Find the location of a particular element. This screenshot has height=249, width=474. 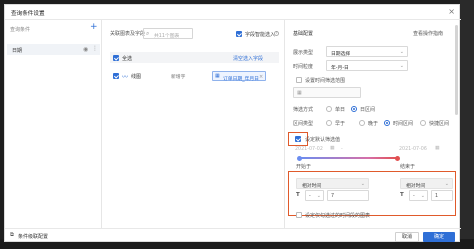

select-all-checkbox is located at coordinates (116, 57).